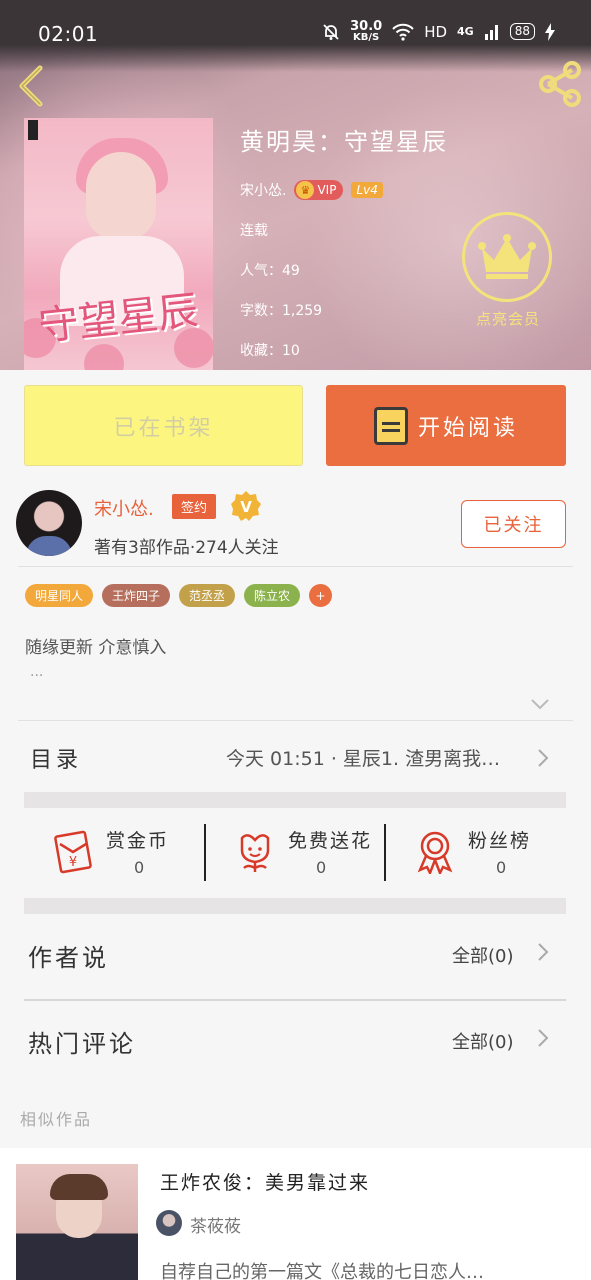  What do you see at coordinates (344, 142) in the screenshot?
I see `book-title: 黄明昊：守望星辰` at bounding box center [344, 142].